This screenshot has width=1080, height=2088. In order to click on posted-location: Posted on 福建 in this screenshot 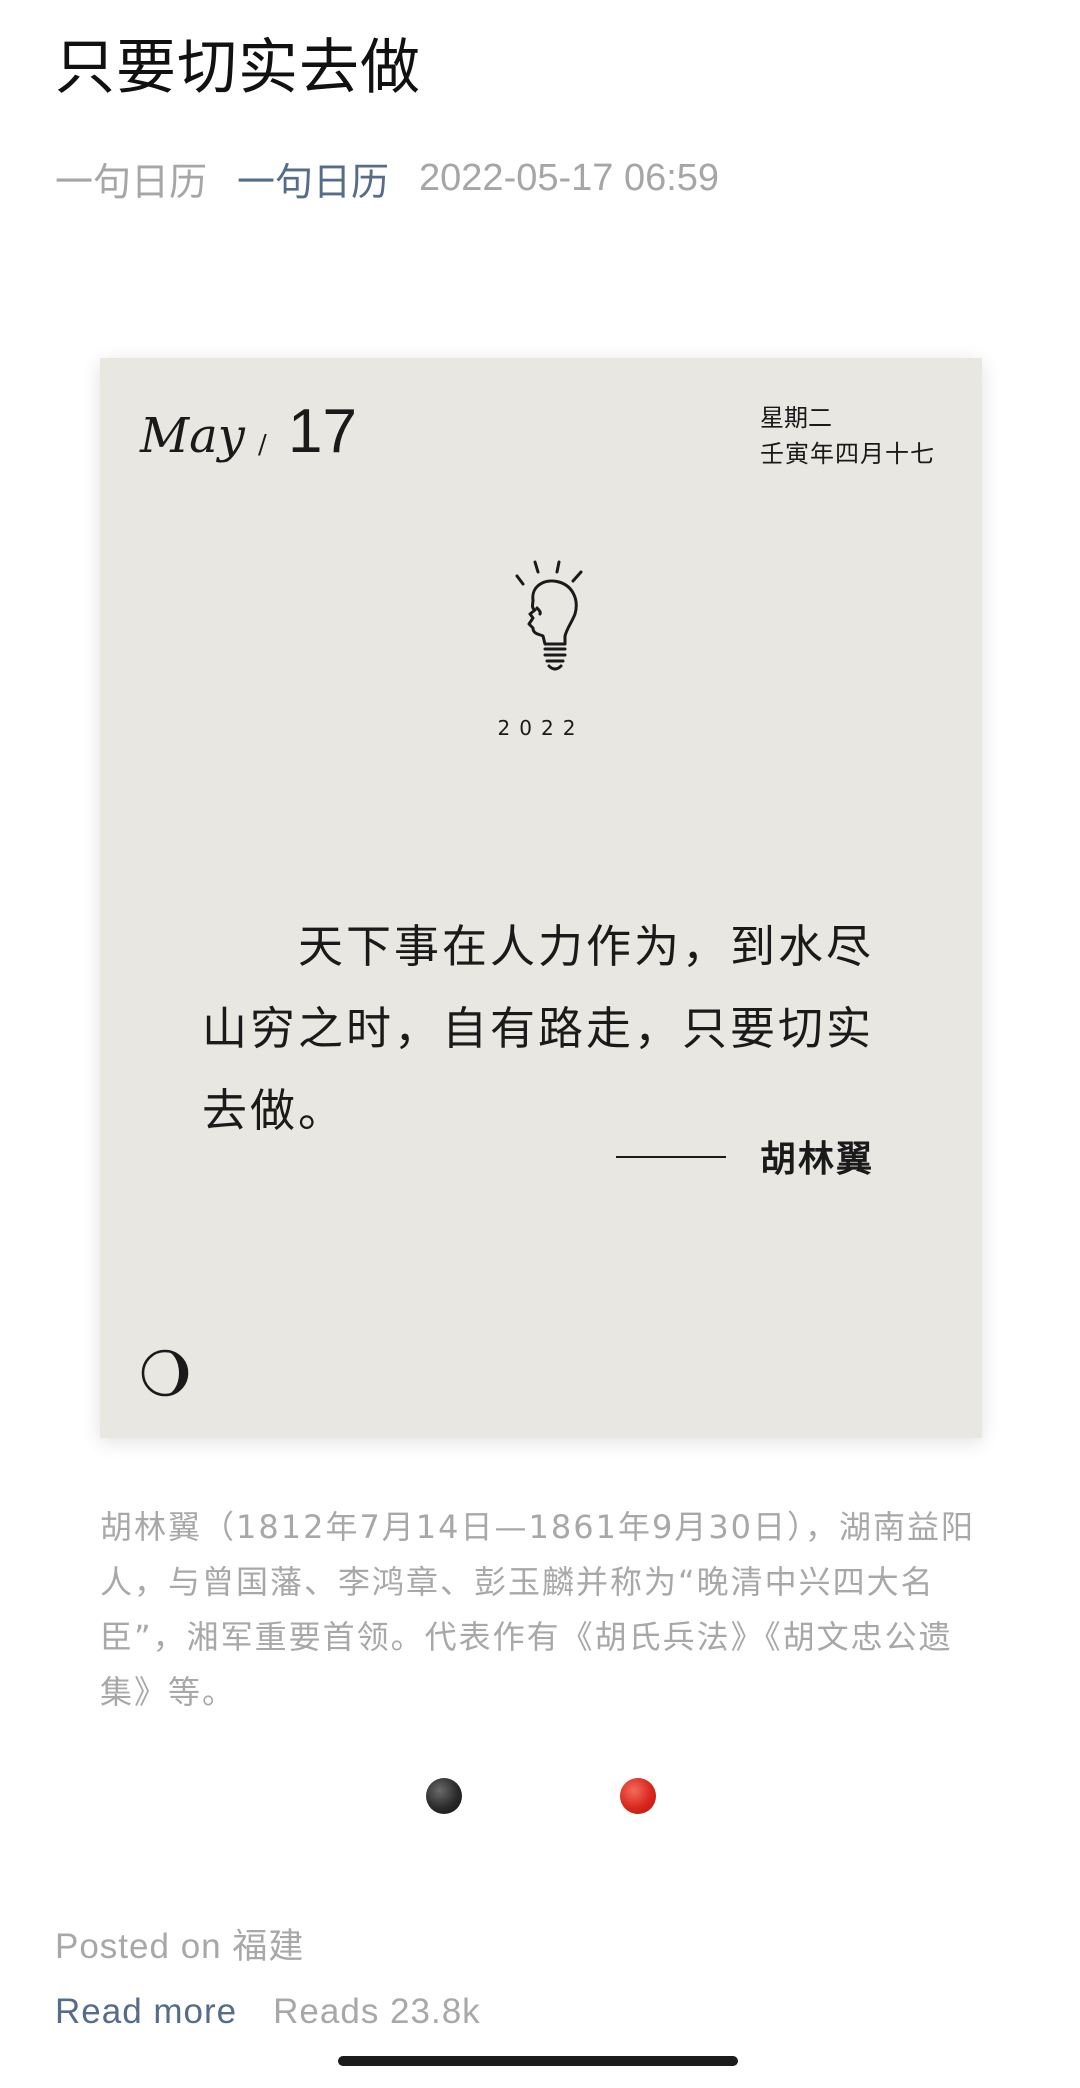, I will do `click(179, 1943)`.